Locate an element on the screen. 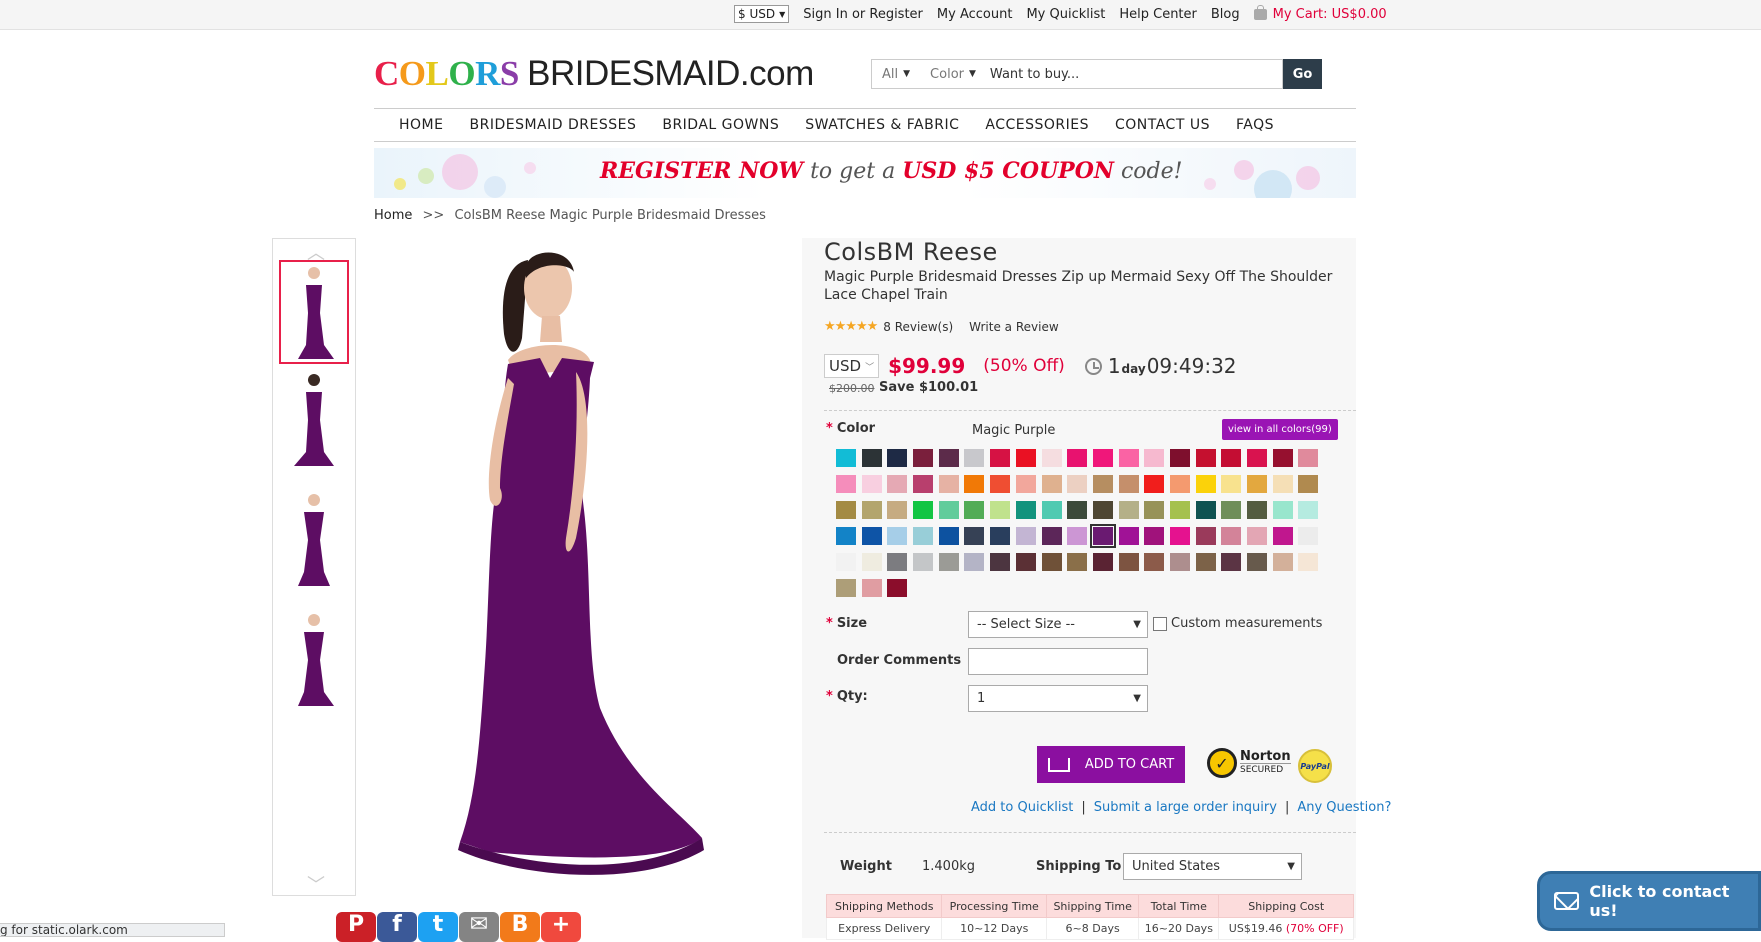 This screenshot has height=942, width=1761. site-logo: COLORS BRIDESMAID.com is located at coordinates (594, 74).